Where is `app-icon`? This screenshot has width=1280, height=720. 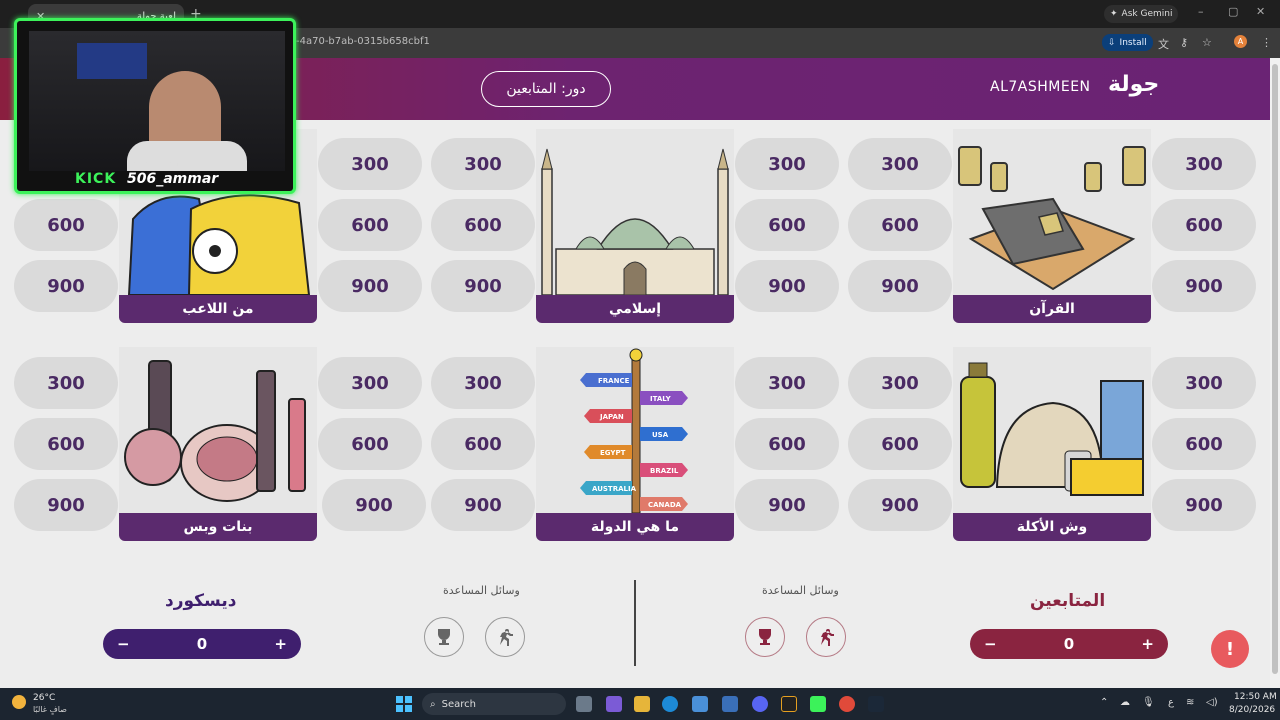 app-icon is located at coordinates (789, 704).